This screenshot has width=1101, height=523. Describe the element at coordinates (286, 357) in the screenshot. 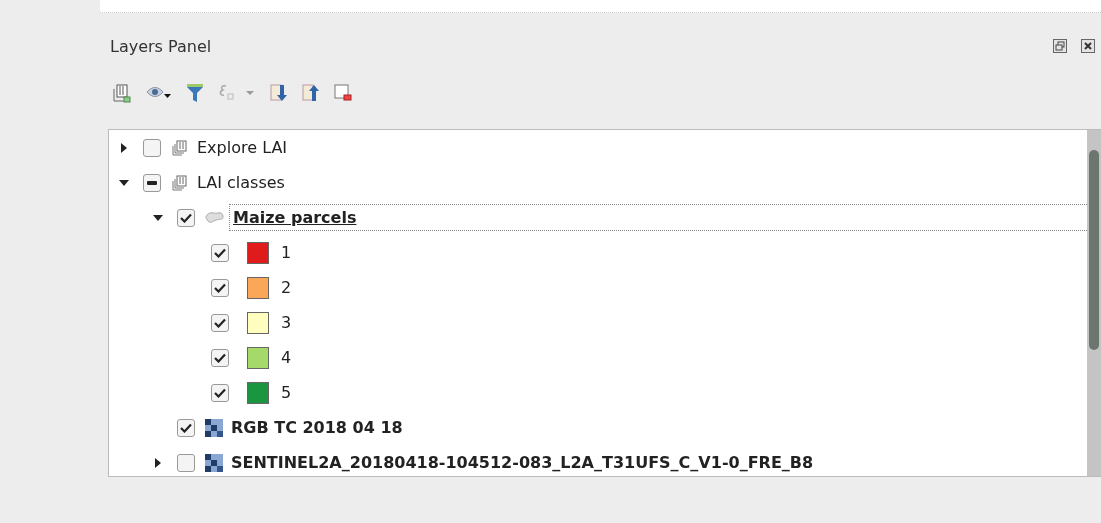

I see `layer-name: 4` at that location.